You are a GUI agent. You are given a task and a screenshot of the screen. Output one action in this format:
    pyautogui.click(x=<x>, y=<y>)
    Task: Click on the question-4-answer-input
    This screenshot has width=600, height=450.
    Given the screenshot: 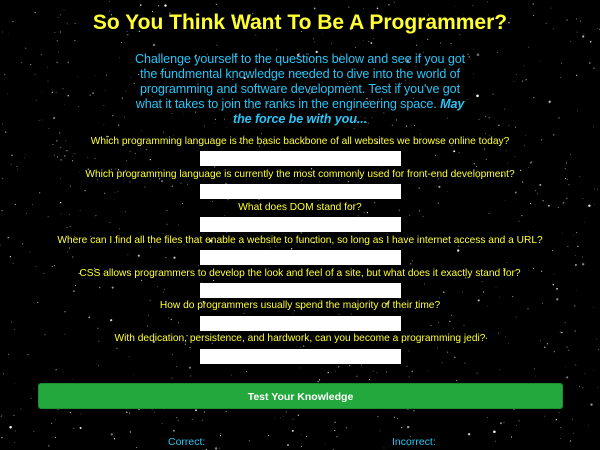 What is the action you would take?
    pyautogui.click(x=300, y=257)
    